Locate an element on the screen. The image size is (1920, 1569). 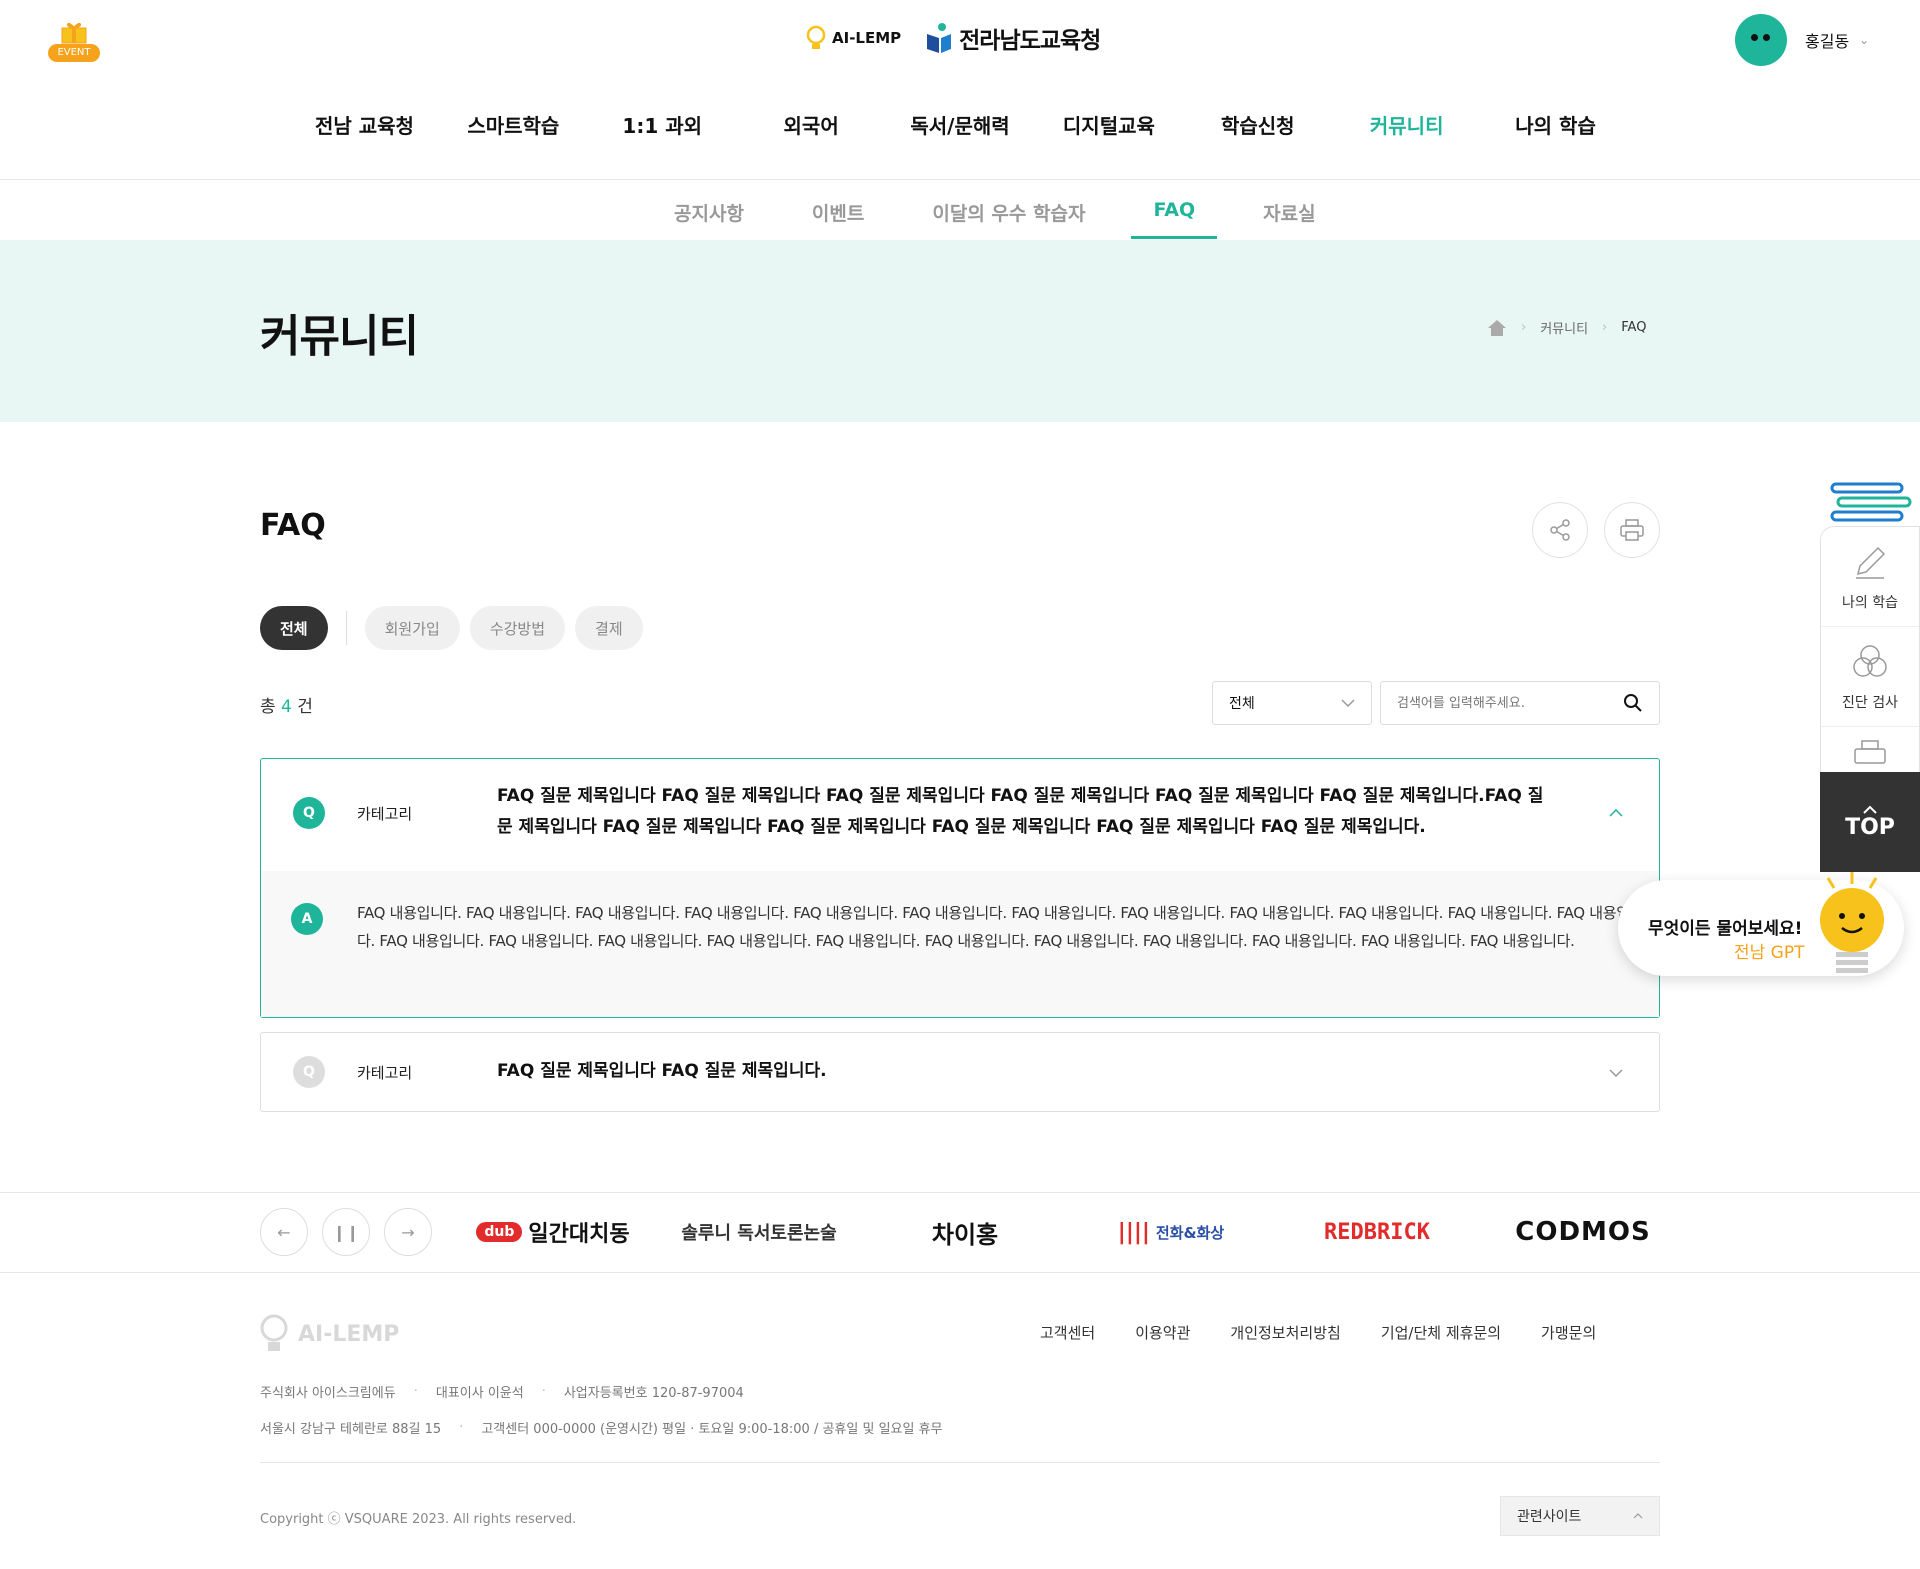
related-sites-label: 관련사이트 is located at coordinates (1549, 1517).